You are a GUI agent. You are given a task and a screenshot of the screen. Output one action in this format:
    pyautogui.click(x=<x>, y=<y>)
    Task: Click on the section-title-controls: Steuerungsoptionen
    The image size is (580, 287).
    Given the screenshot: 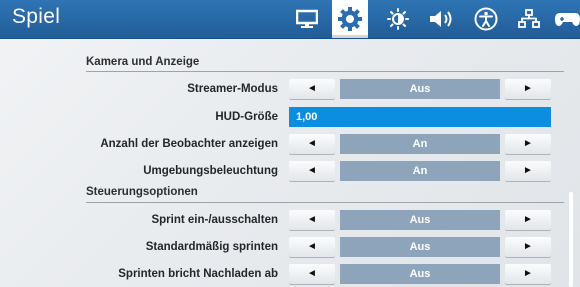 What is the action you would take?
    pyautogui.click(x=142, y=192)
    